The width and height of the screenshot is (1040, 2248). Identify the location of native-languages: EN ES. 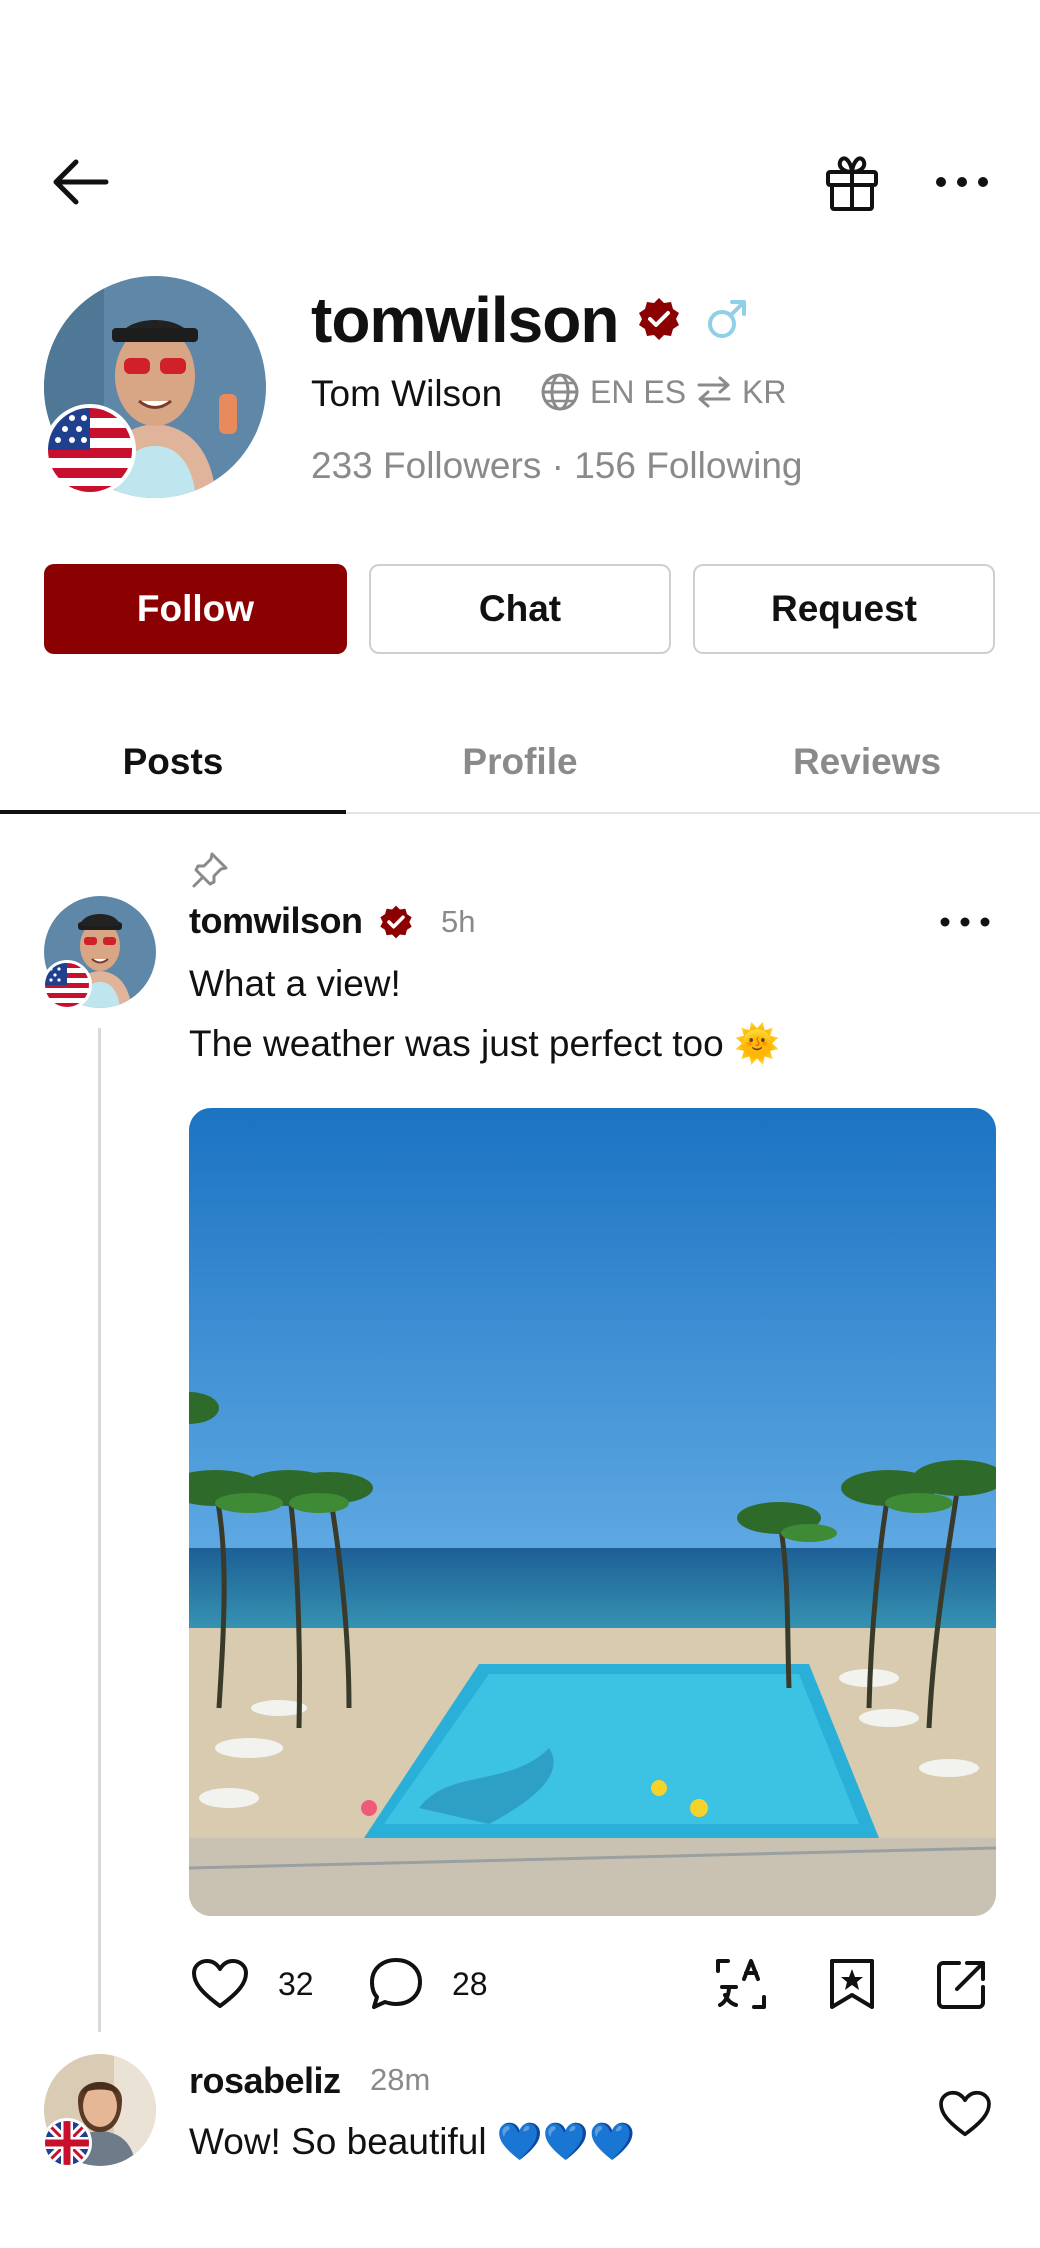
(638, 391).